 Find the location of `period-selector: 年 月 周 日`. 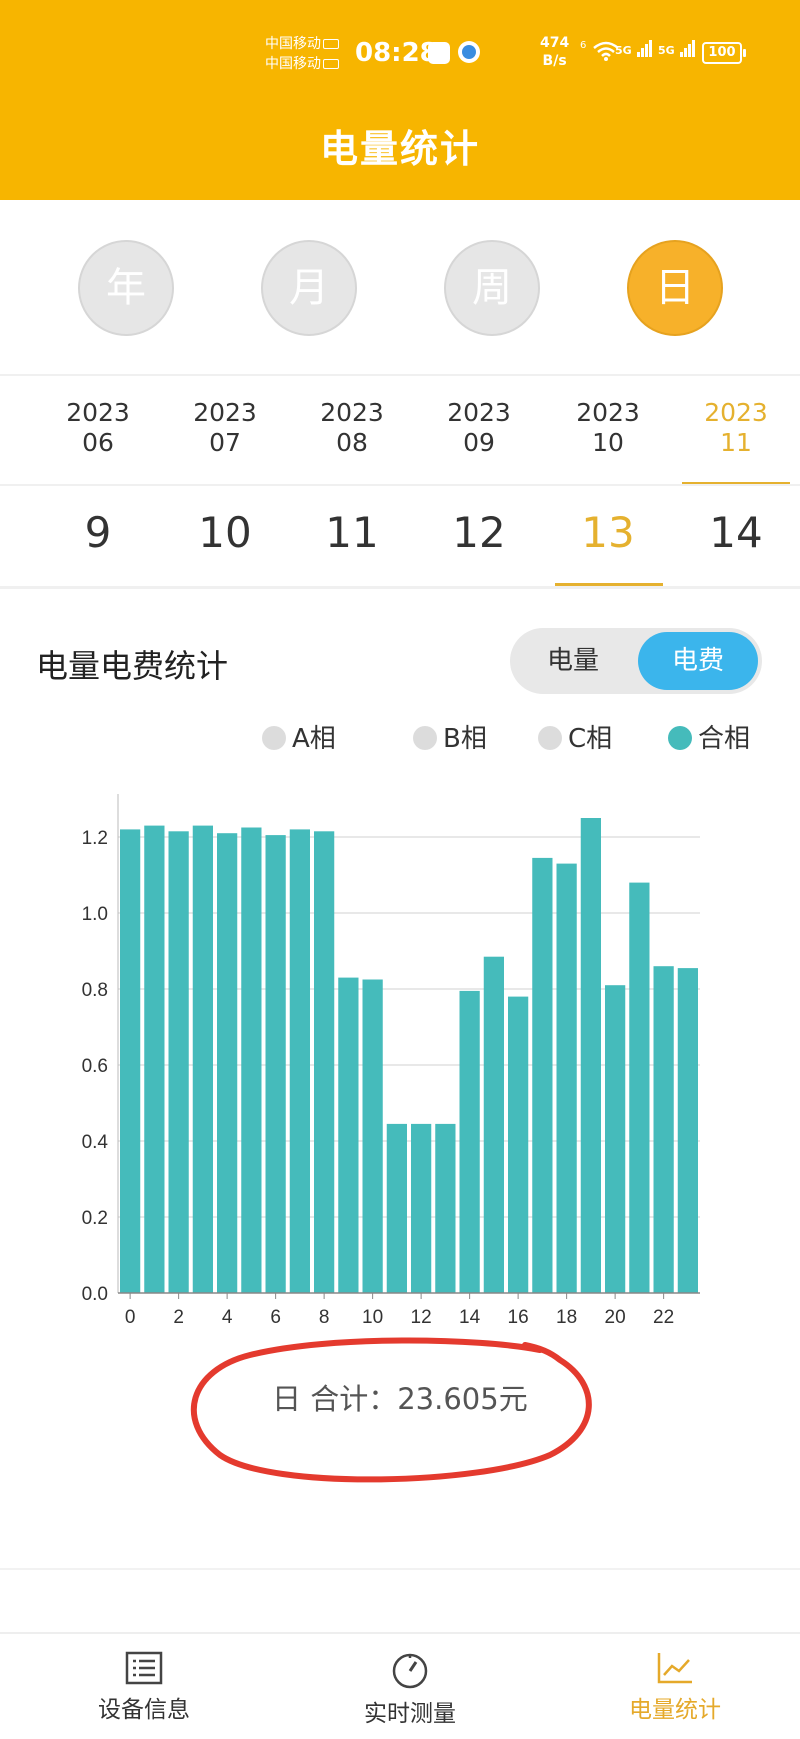

period-selector: 年 月 周 日 is located at coordinates (400, 287).